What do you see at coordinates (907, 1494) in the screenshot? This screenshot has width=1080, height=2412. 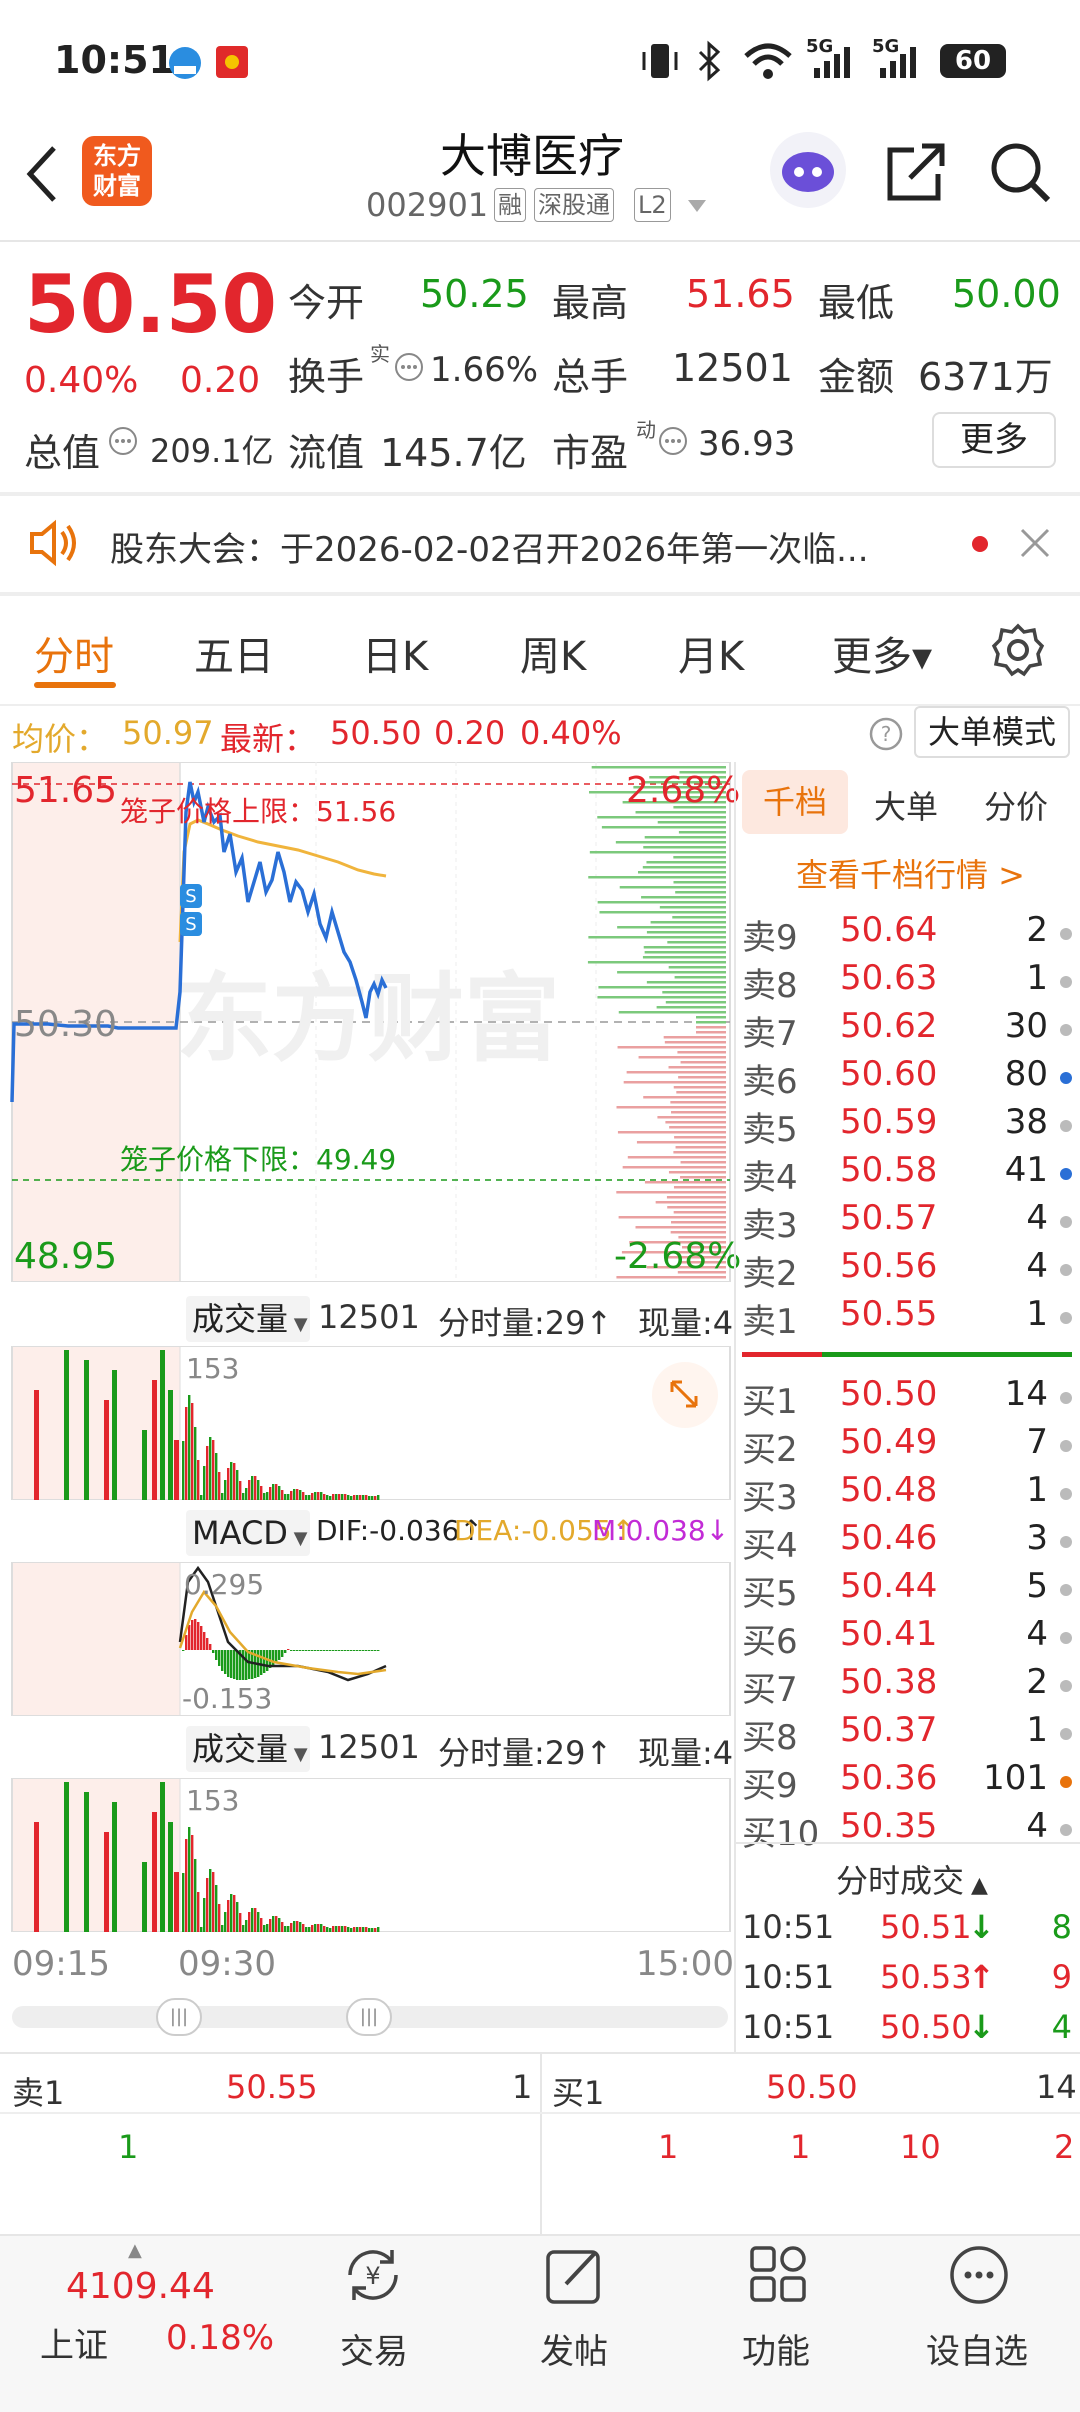 I see `bid-row: 买3 50.48 1` at bounding box center [907, 1494].